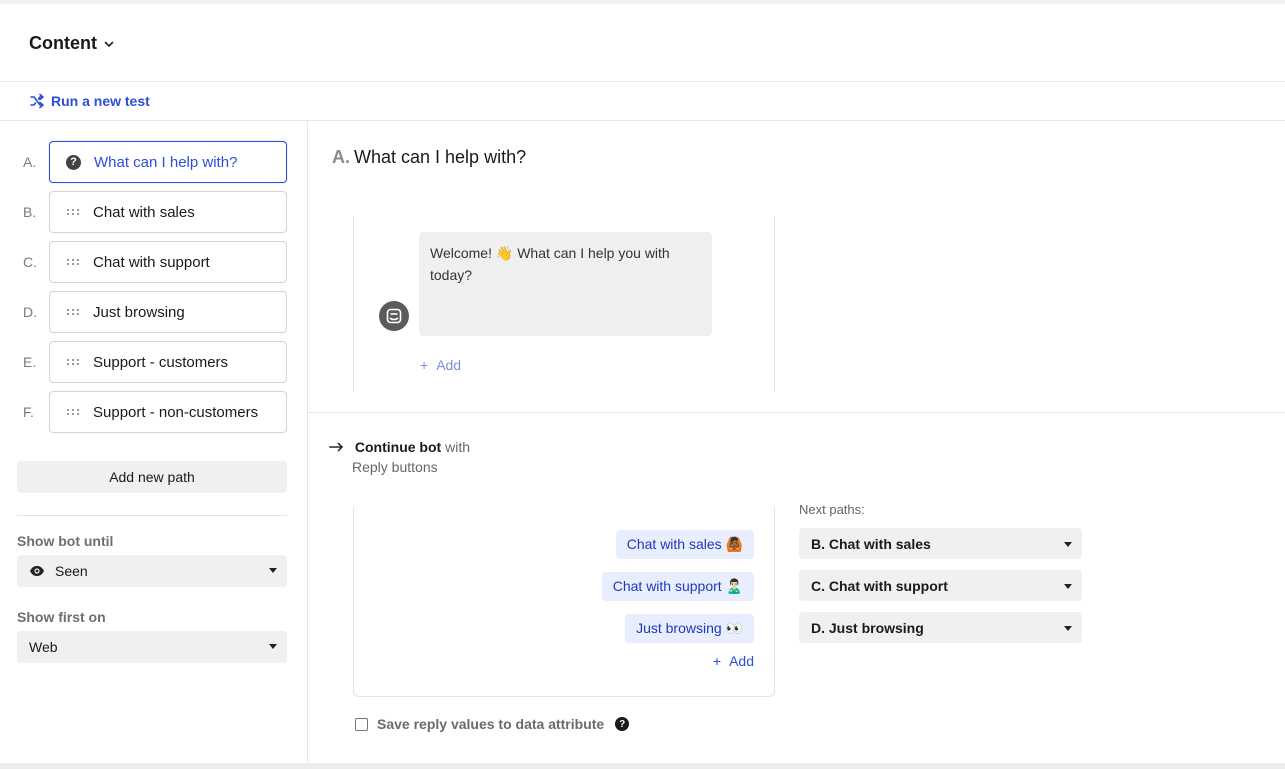  Describe the element at coordinates (30, 262) in the screenshot. I see `path-letter: C.` at that location.